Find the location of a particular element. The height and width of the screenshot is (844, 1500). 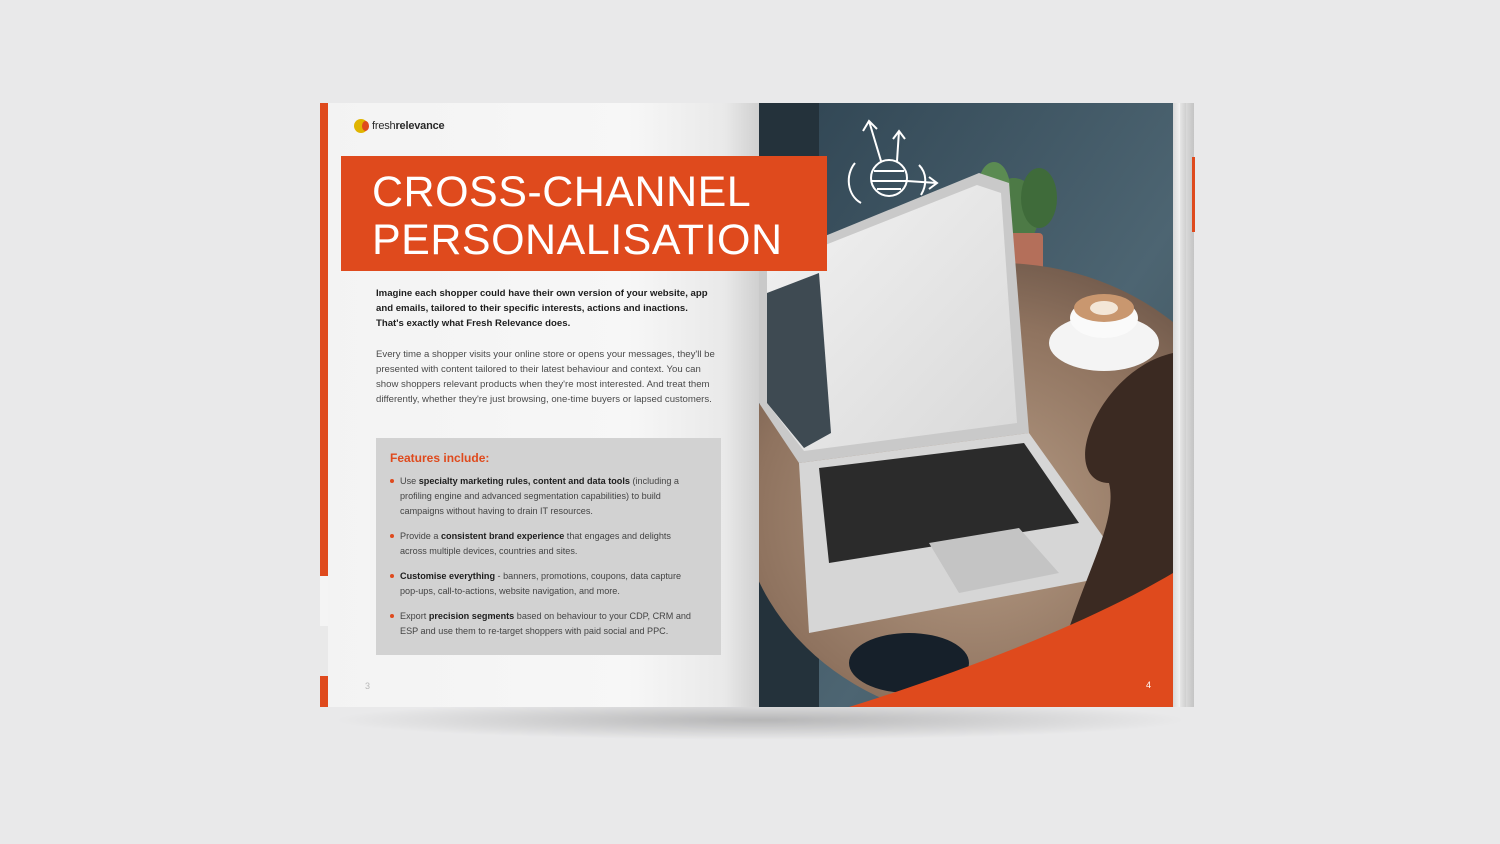

feature-text: Use is located at coordinates (409, 481).